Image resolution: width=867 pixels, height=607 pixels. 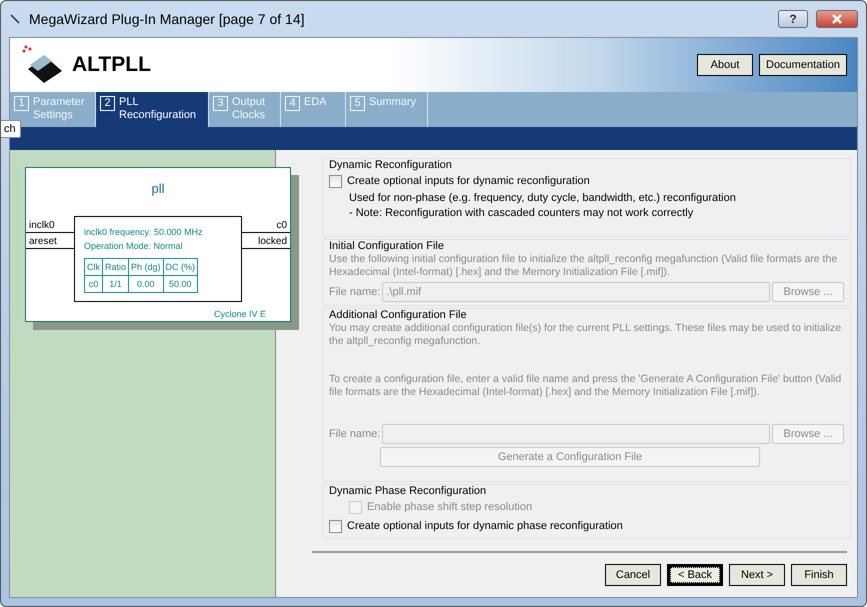 I want to click on table-header: DC (%), so click(x=180, y=267).